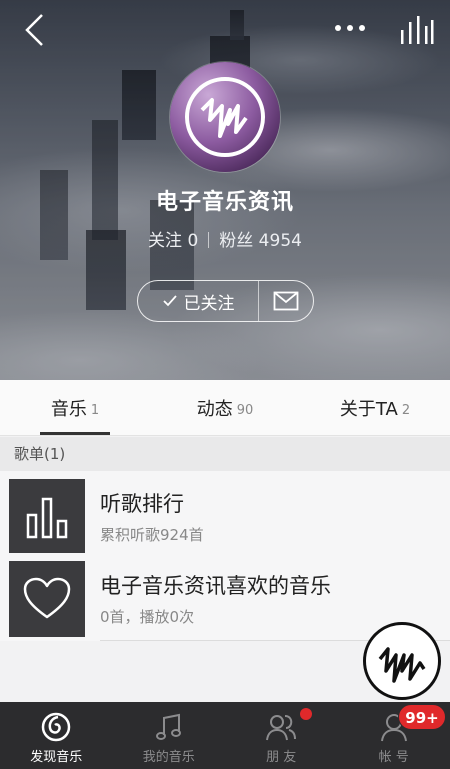 Image resolution: width=450 pixels, height=769 pixels. I want to click on playlist-title: 听歌排行, so click(142, 504).